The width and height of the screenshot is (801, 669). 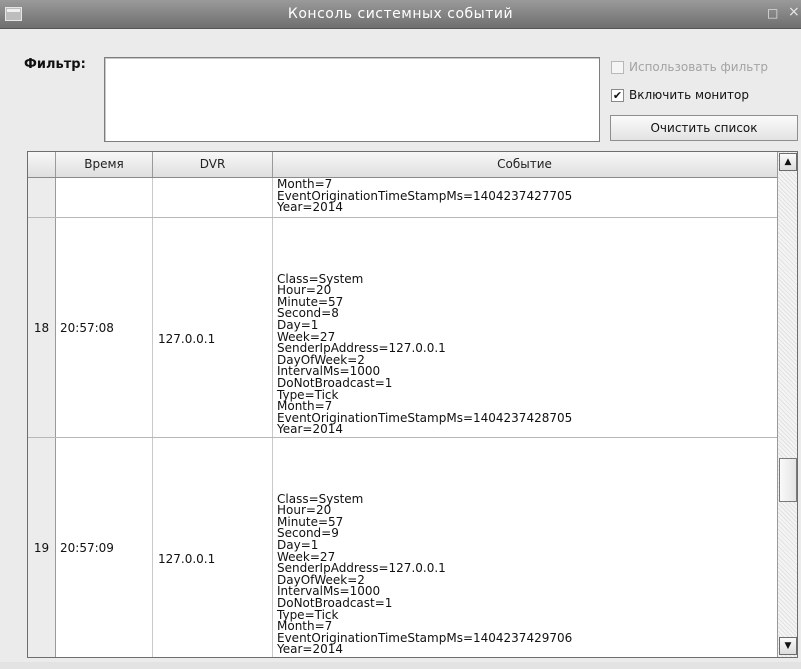 What do you see at coordinates (524, 164) in the screenshot?
I see `column-header-event: Событие` at bounding box center [524, 164].